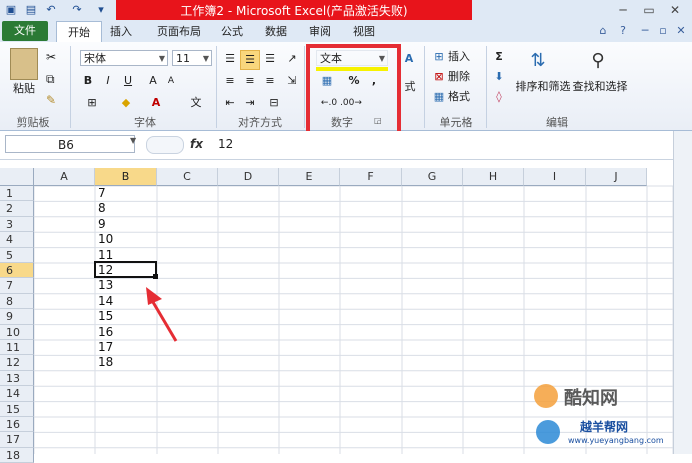 The width and height of the screenshot is (692, 463). I want to click on row-header-6: 6, so click(17, 271).